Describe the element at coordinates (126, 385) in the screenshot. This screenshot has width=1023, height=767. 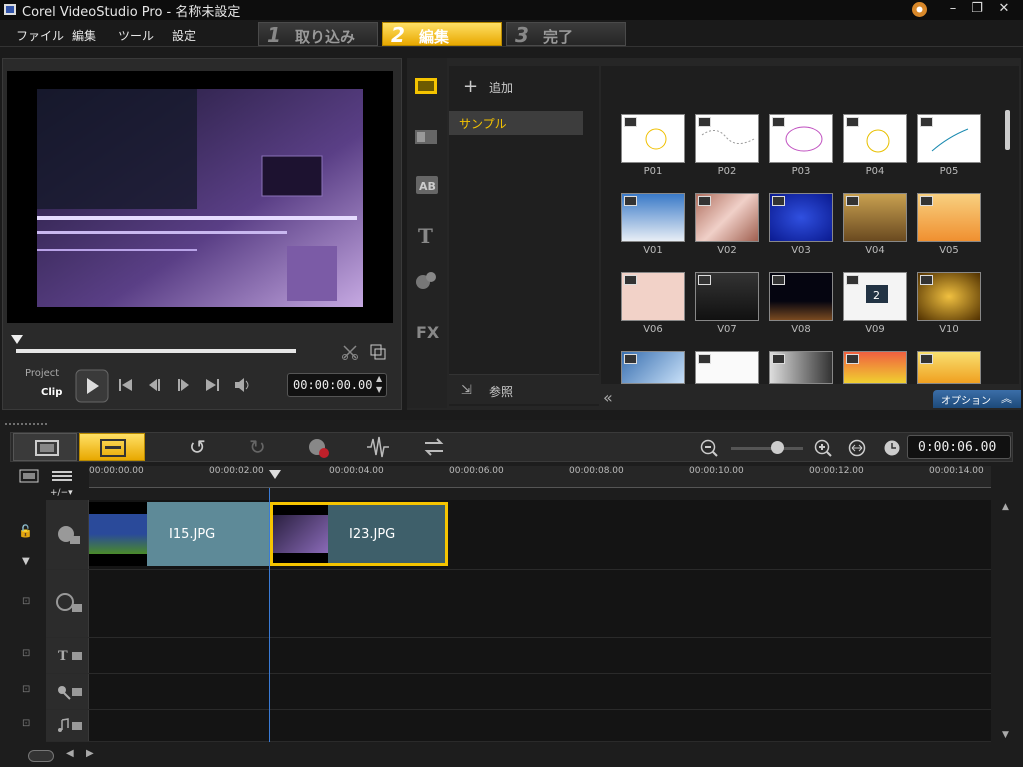
I see `home-icon` at that location.